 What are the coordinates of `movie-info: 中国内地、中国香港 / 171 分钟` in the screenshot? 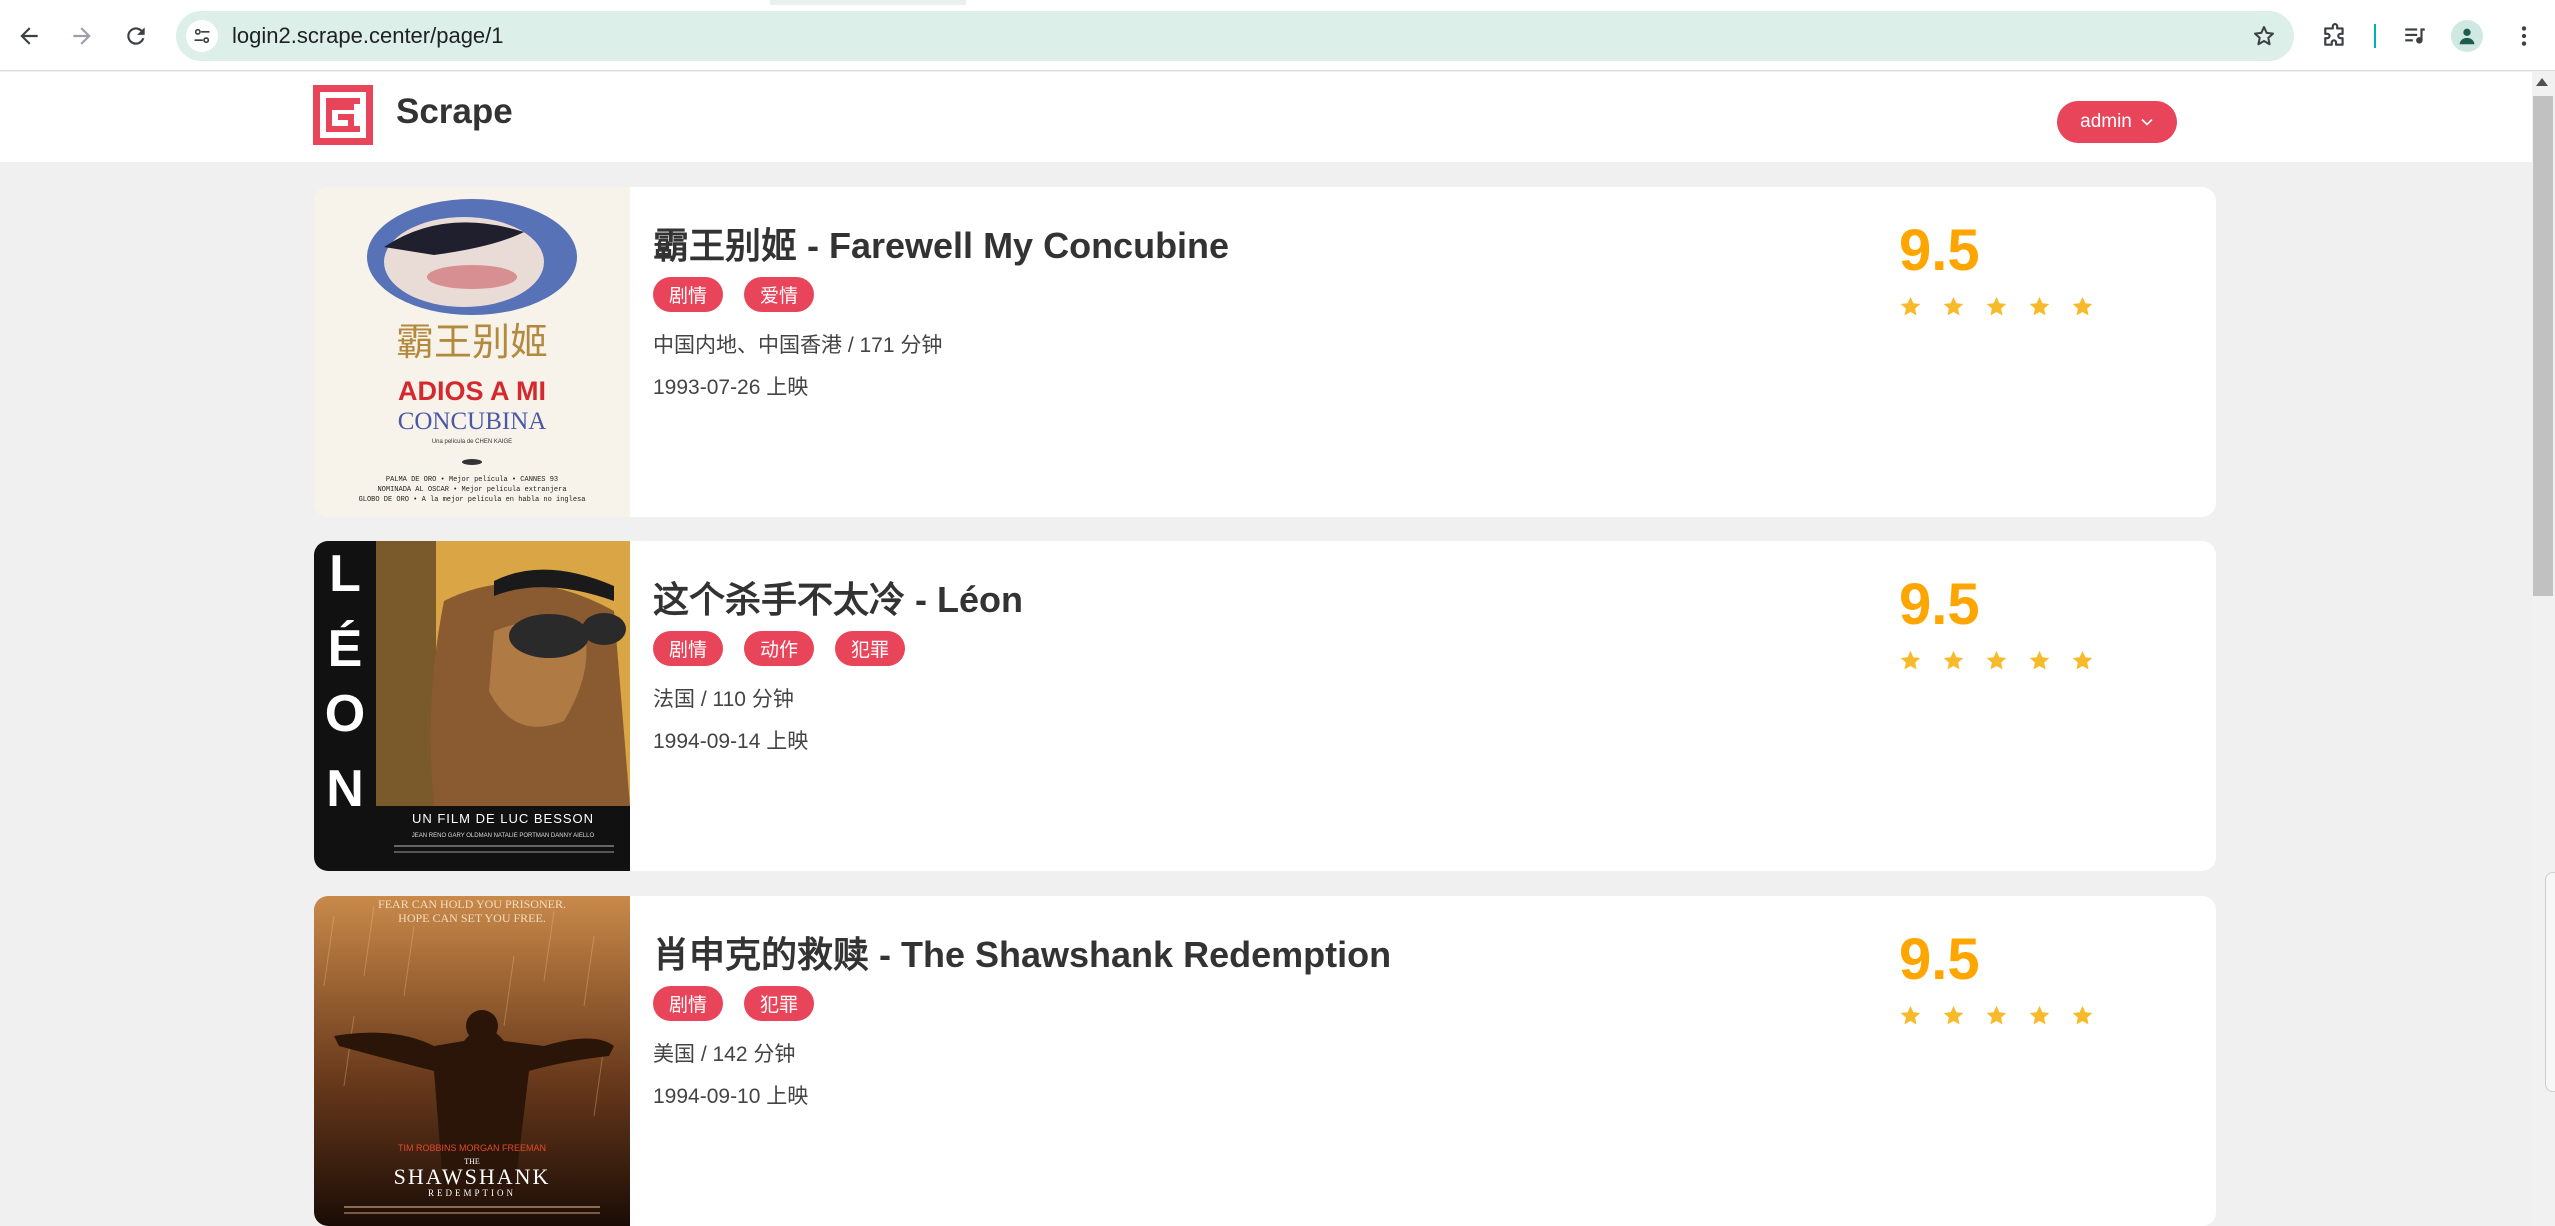 It's located at (798, 345).